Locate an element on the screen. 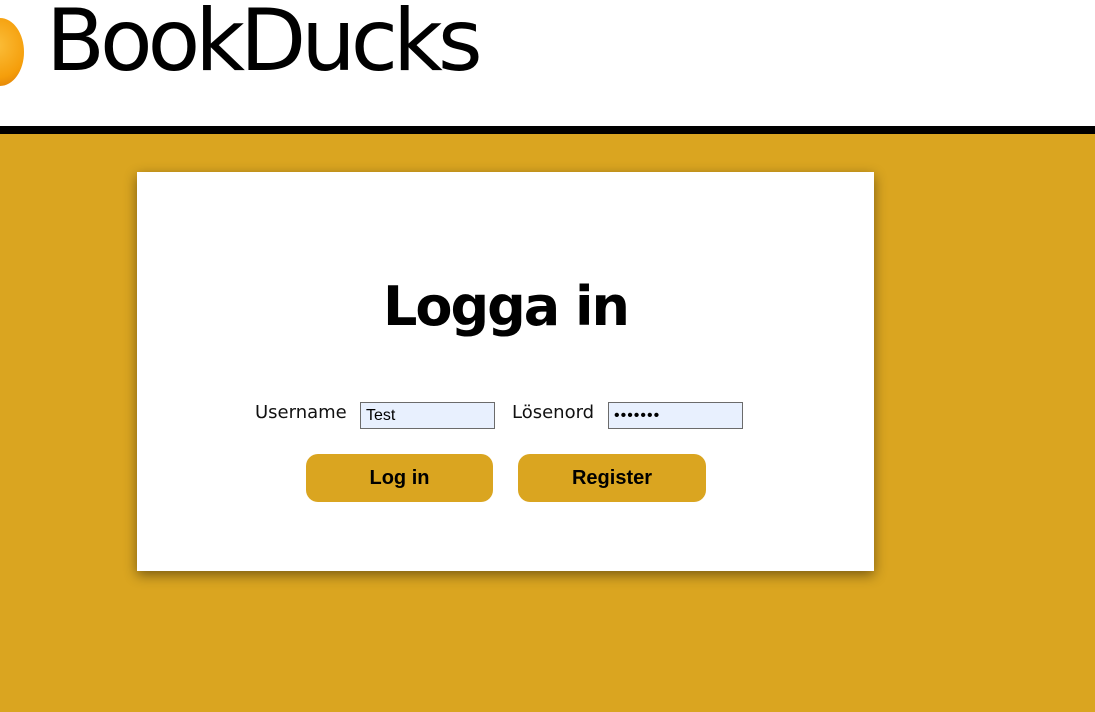 This screenshot has height=712, width=1095. username-input is located at coordinates (427, 415).